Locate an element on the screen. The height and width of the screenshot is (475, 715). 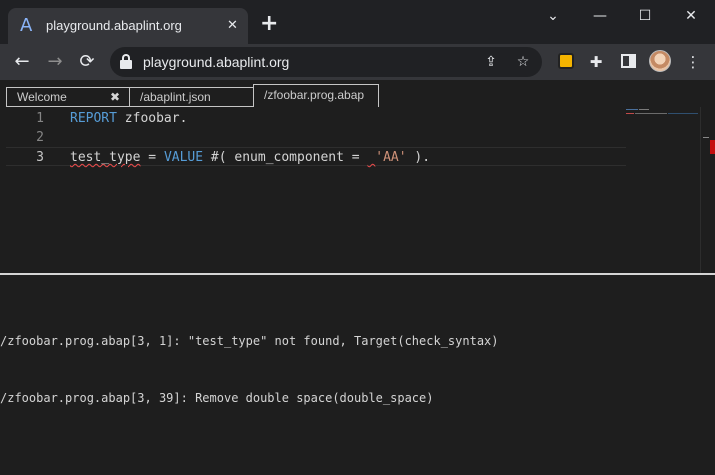
share-icon: ⇪ is located at coordinates (491, 62).